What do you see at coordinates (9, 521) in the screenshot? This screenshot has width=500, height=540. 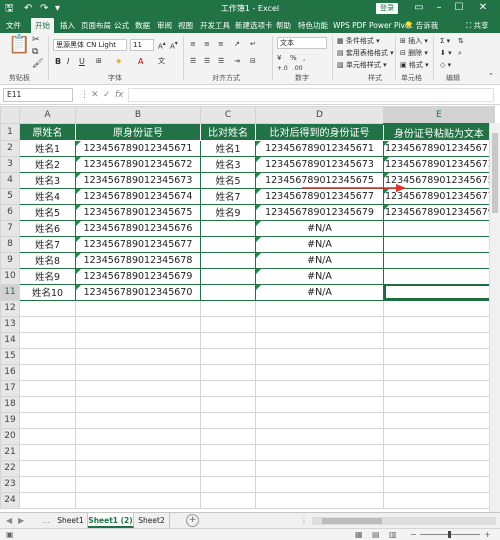 I see `prev-sheet-icon: ◀` at bounding box center [9, 521].